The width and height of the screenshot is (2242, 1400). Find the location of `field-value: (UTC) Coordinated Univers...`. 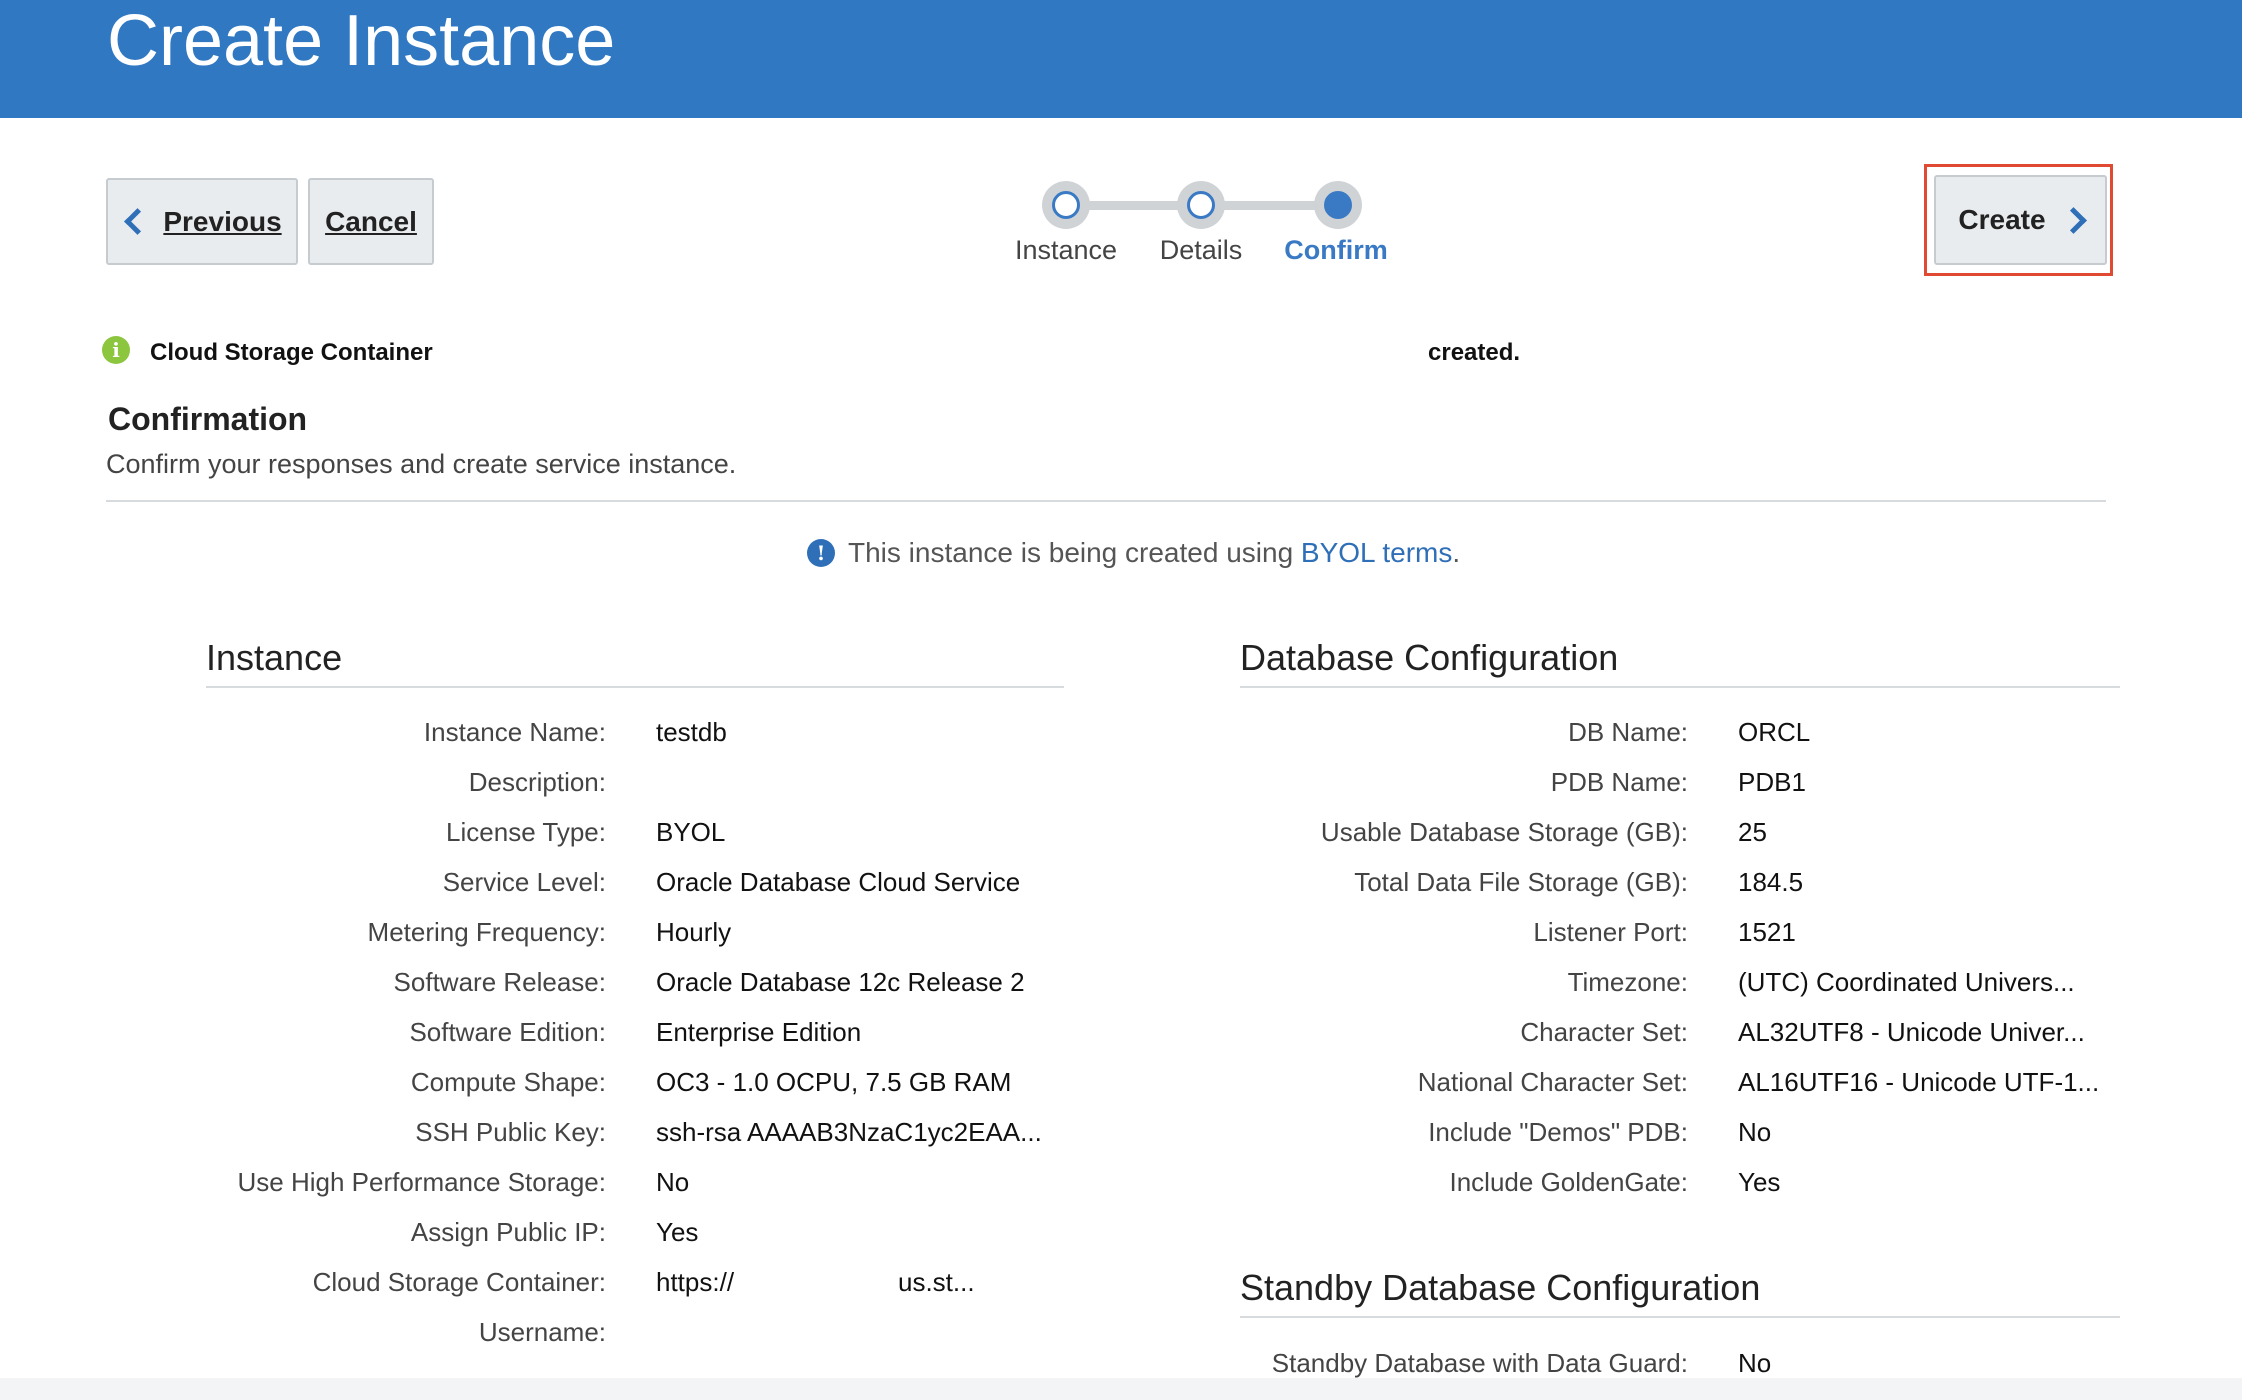

field-value: (UTC) Coordinated Univers... is located at coordinates (1906, 982).